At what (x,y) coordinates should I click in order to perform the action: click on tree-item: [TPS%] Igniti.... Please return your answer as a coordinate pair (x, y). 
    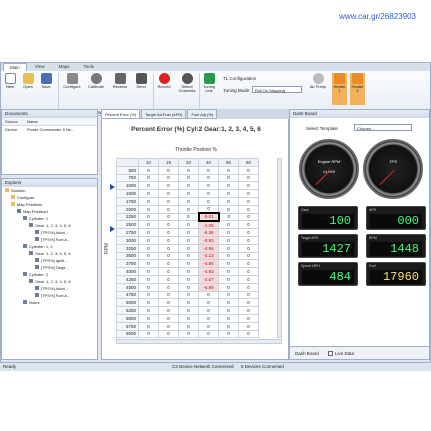
    Looking at the image, I should click on (49, 260).